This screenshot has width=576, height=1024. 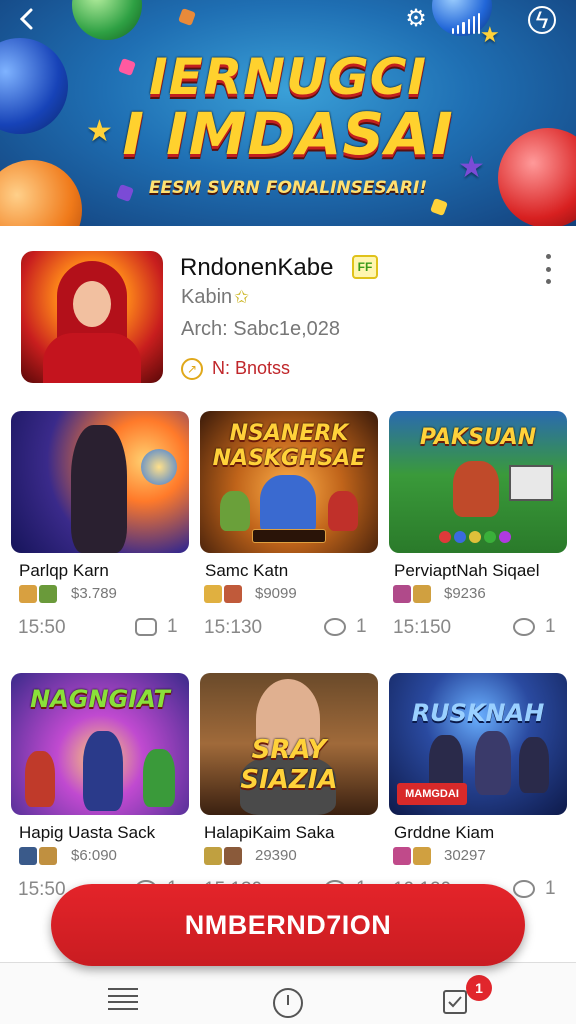 What do you see at coordinates (444, 832) in the screenshot?
I see `game-title: Grddne Kiam` at bounding box center [444, 832].